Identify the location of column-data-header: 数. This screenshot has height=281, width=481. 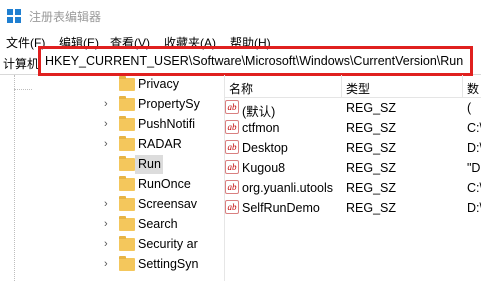
(473, 88).